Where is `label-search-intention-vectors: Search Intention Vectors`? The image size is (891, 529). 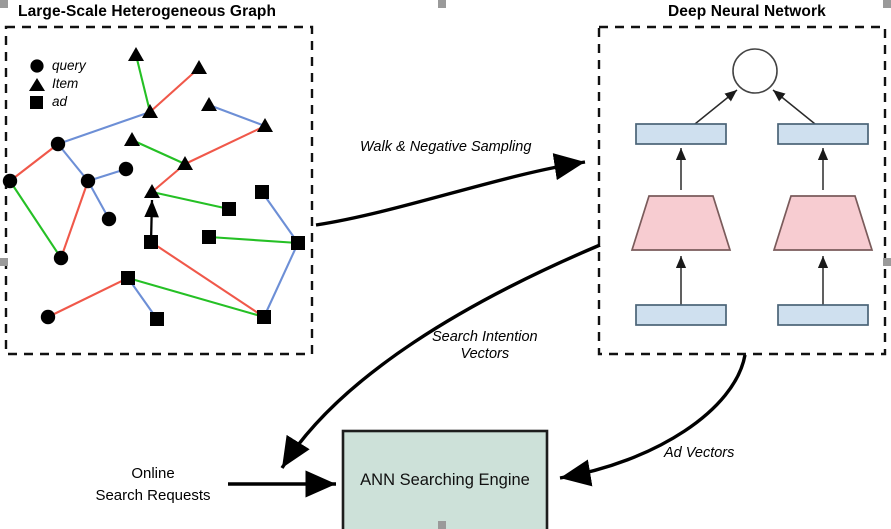 label-search-intention-vectors: Search Intention Vectors is located at coordinates (485, 346).